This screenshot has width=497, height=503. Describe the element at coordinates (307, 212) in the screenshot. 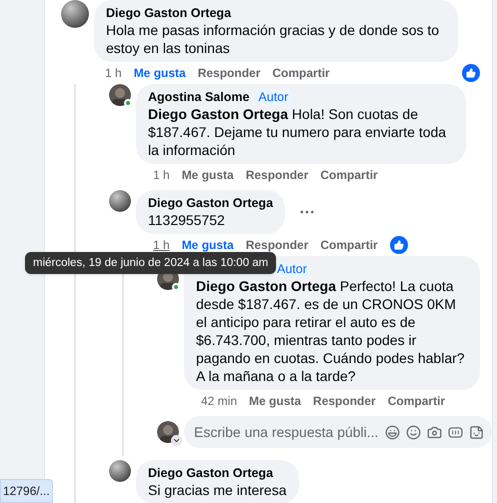

I see `more-icon` at that location.